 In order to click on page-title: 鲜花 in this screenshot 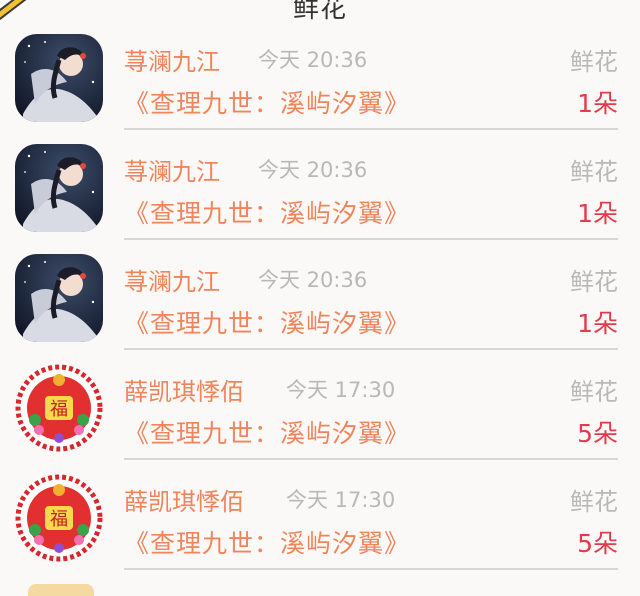, I will do `click(319, 11)`.